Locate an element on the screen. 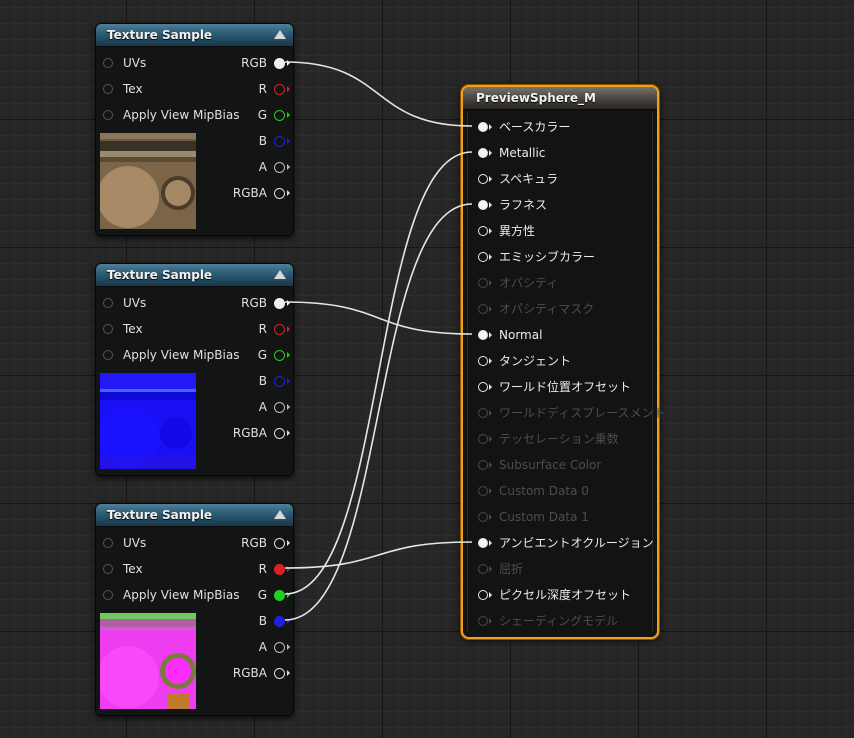  material-node-header: PreviewSphere_M is located at coordinates (560, 98).